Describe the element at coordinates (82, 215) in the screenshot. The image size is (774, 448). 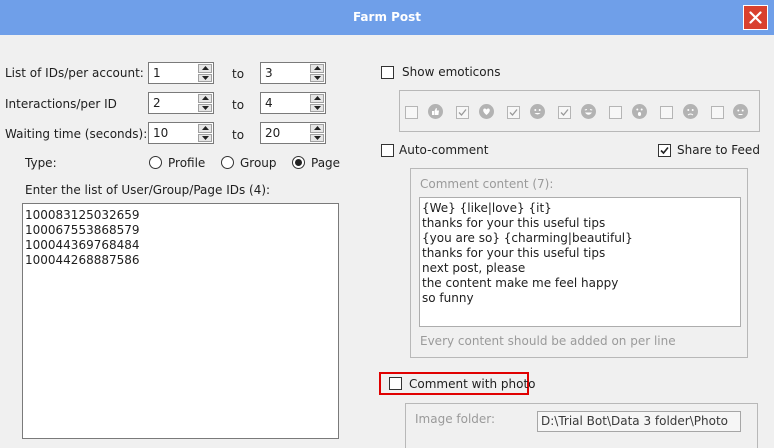
I see `list-item: 100083125032659` at that location.